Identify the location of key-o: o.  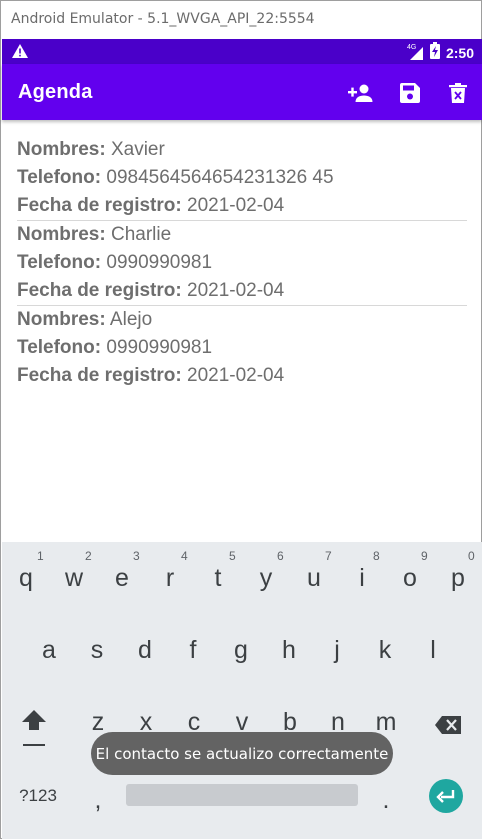
(410, 578).